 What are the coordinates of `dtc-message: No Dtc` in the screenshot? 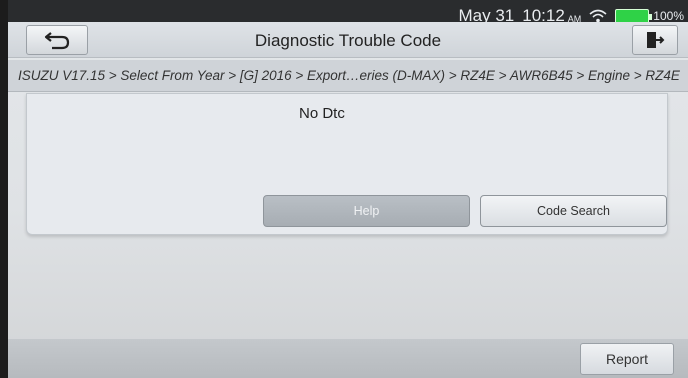 It's located at (322, 113).